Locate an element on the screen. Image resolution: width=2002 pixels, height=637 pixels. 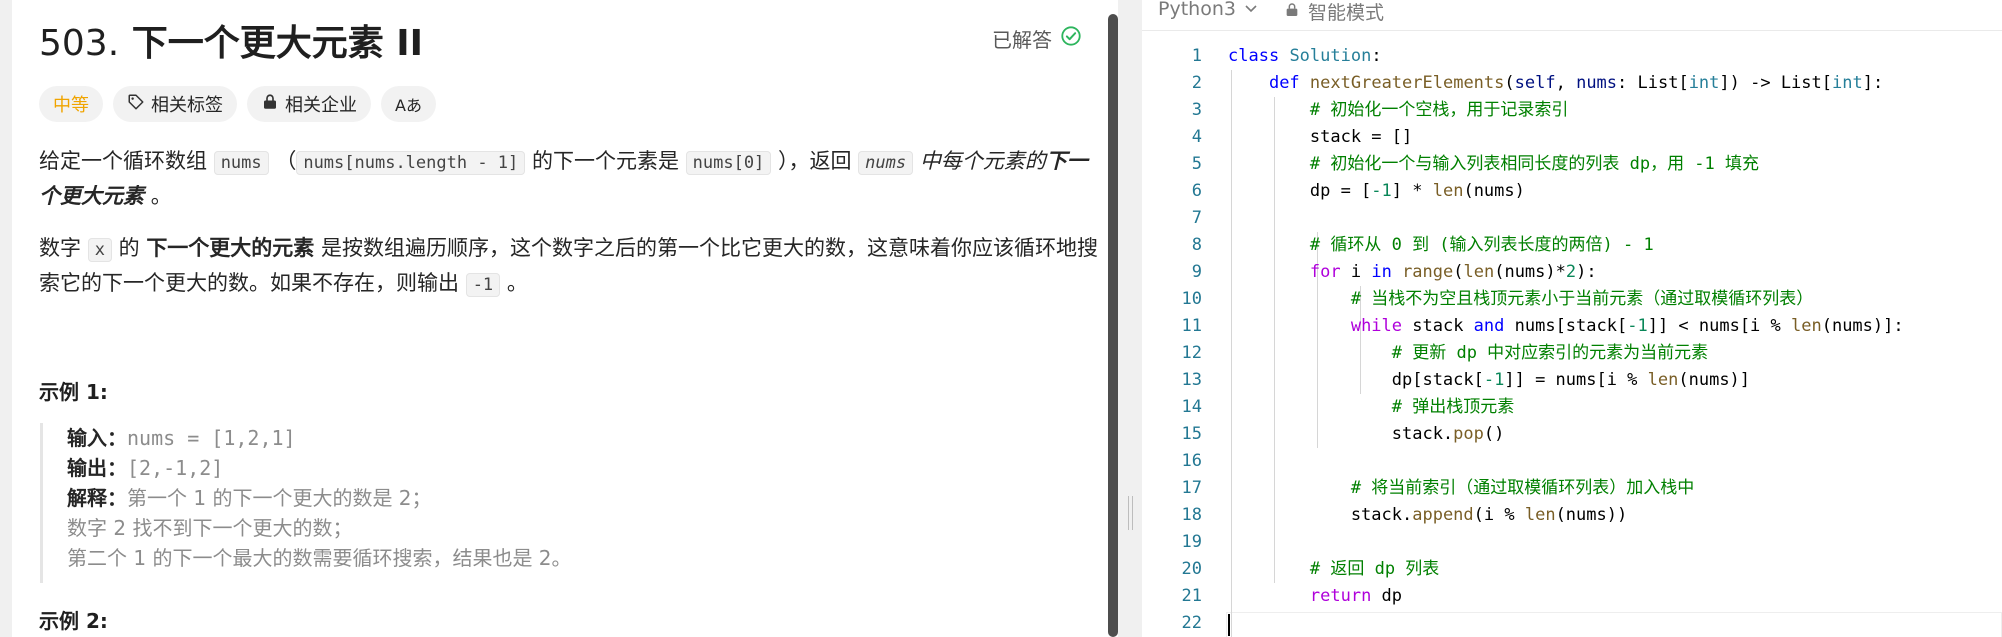
related-tags-button: 相关标签 is located at coordinates (175, 104).